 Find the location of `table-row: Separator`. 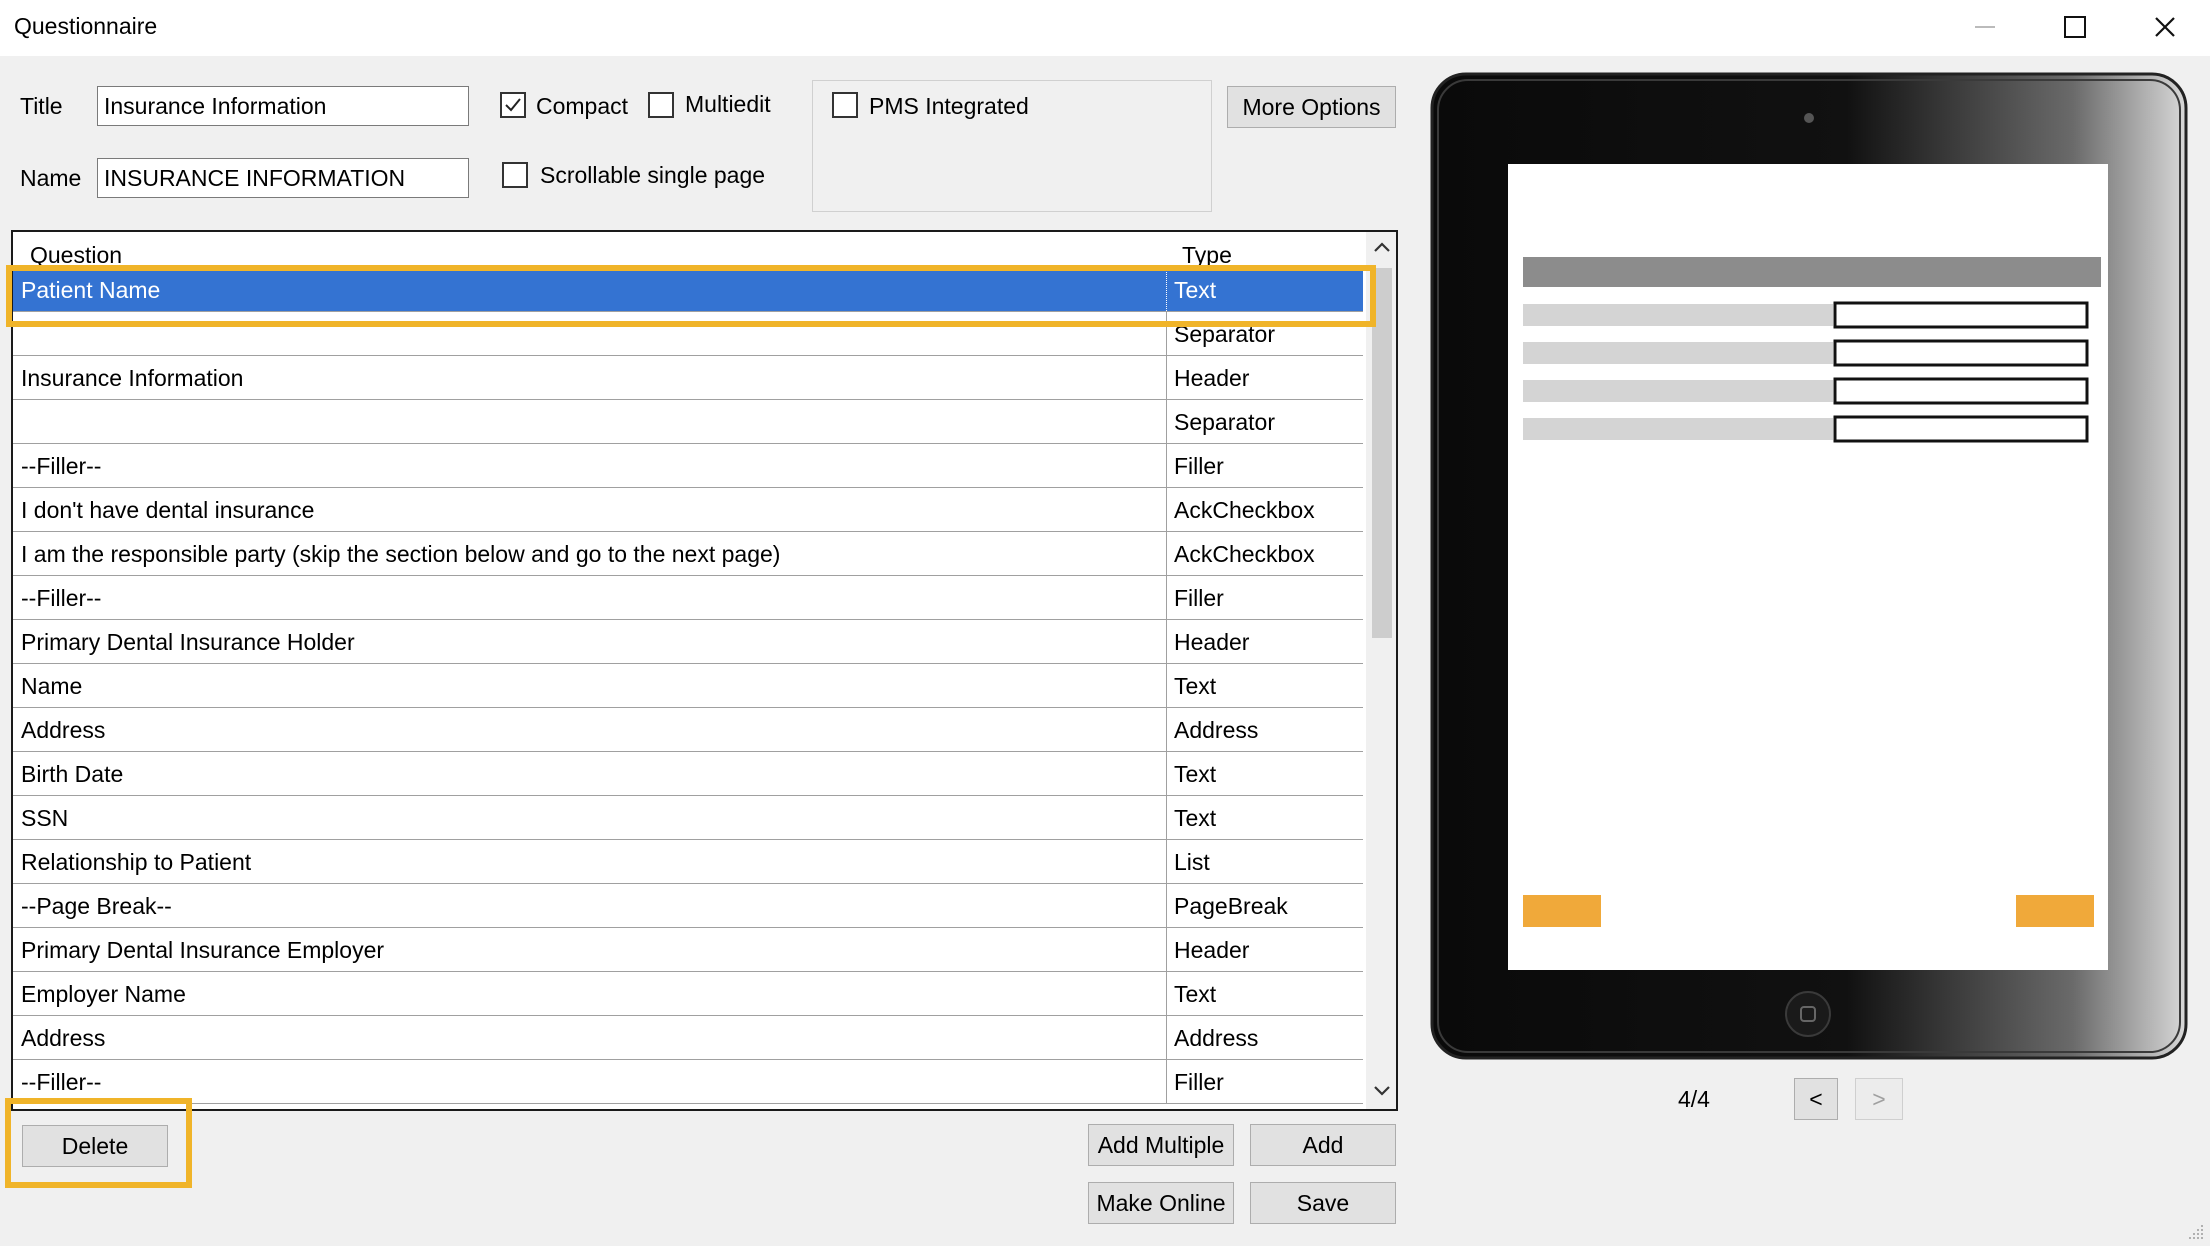

table-row: Separator is located at coordinates (688, 422).